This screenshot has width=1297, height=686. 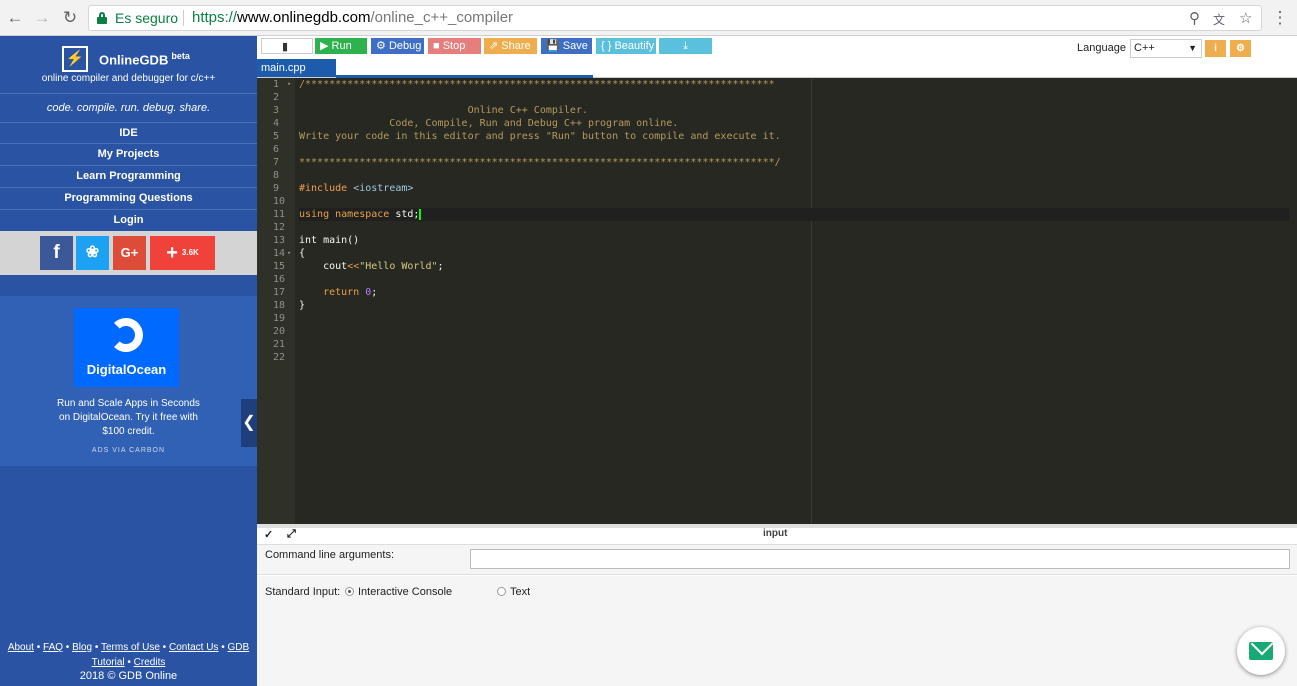 What do you see at coordinates (397, 46) in the screenshot?
I see `debug-button: ⚙ Debug` at bounding box center [397, 46].